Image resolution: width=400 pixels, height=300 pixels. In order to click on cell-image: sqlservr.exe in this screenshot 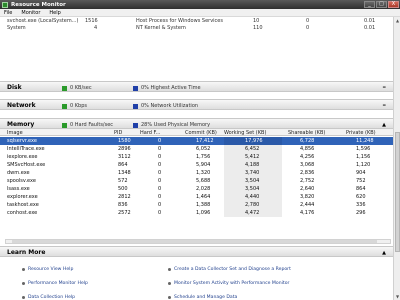, I will do `click(22, 141)`.